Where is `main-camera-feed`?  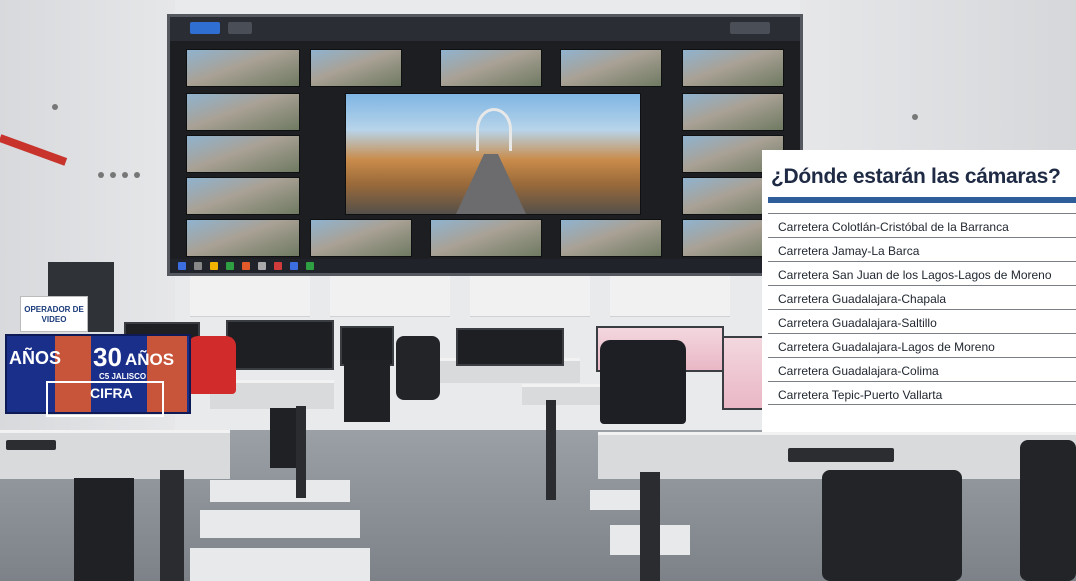 main-camera-feed is located at coordinates (493, 154).